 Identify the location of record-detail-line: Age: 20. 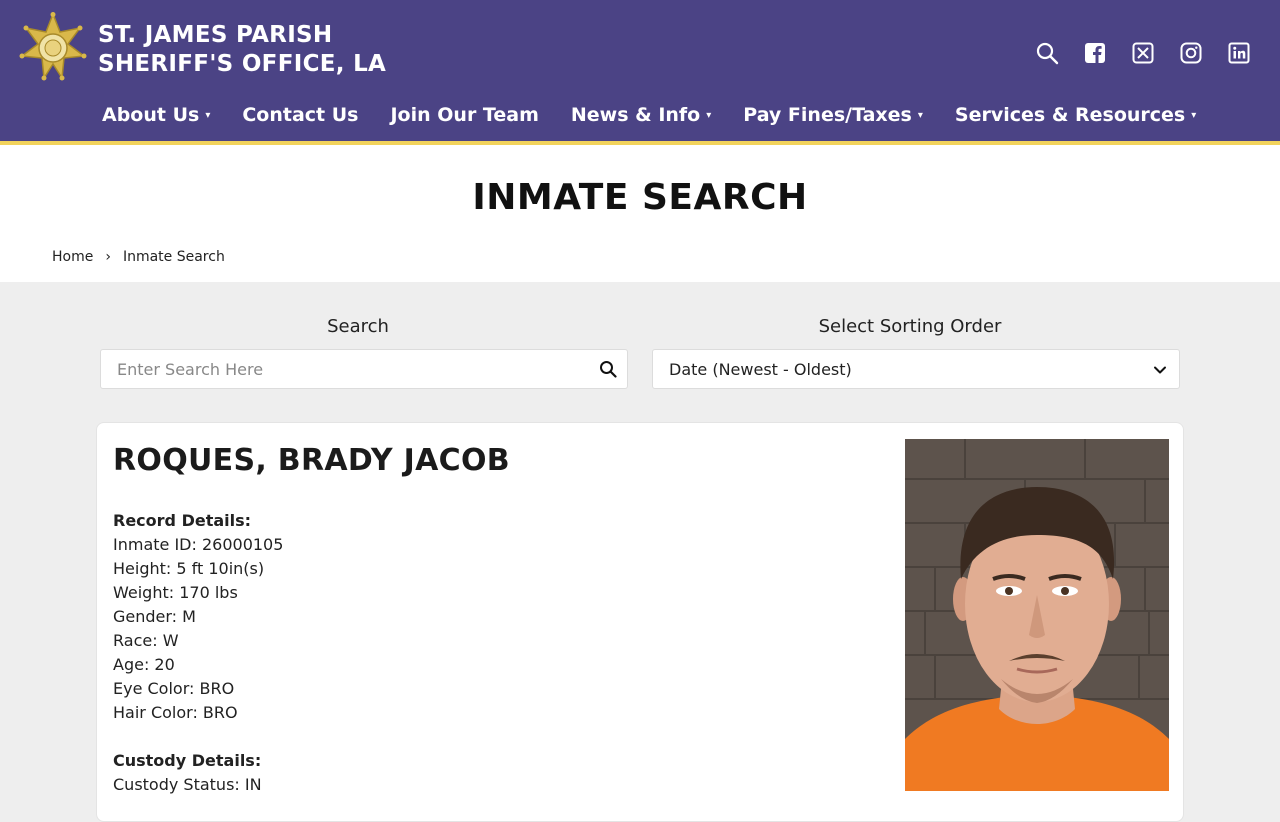
(144, 664).